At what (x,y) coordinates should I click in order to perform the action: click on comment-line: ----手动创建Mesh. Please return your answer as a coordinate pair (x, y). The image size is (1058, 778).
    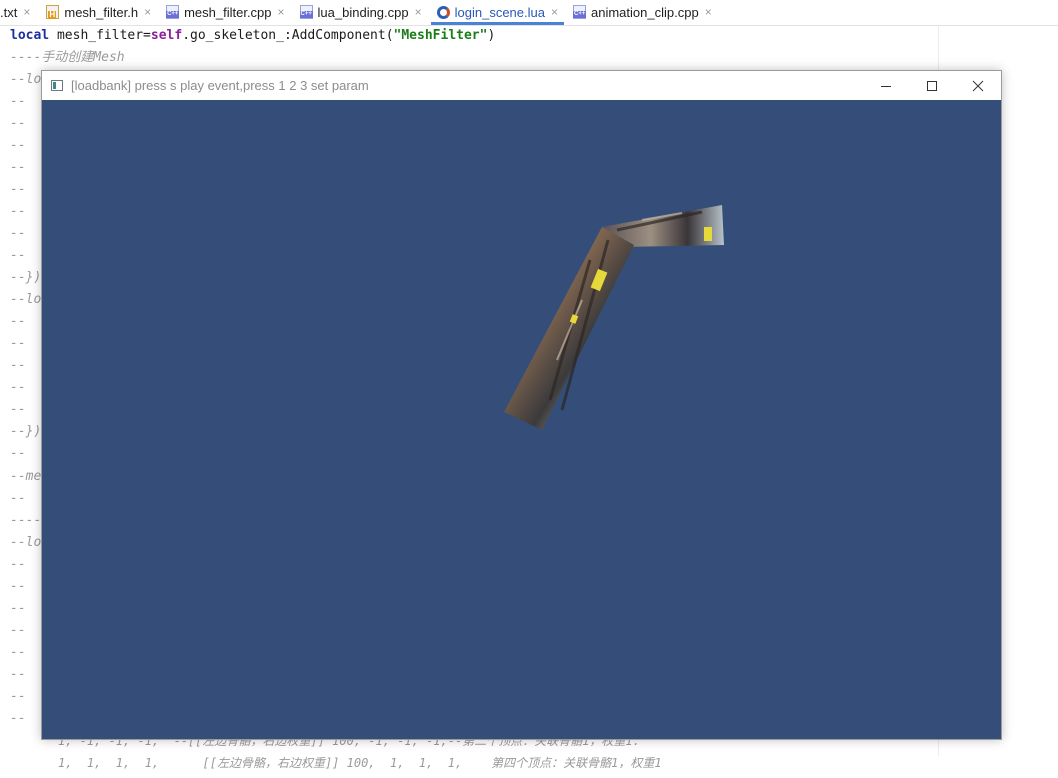
    Looking at the image, I should click on (67, 57).